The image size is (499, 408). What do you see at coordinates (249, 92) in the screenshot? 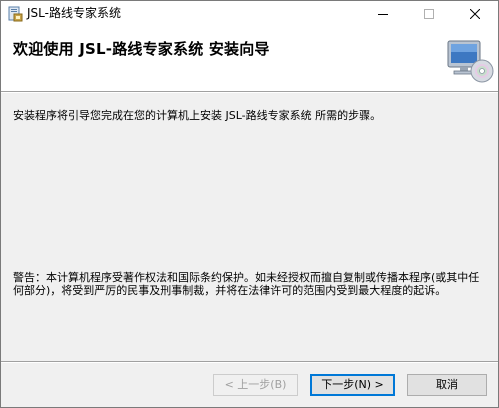
I see `header-separator` at bounding box center [249, 92].